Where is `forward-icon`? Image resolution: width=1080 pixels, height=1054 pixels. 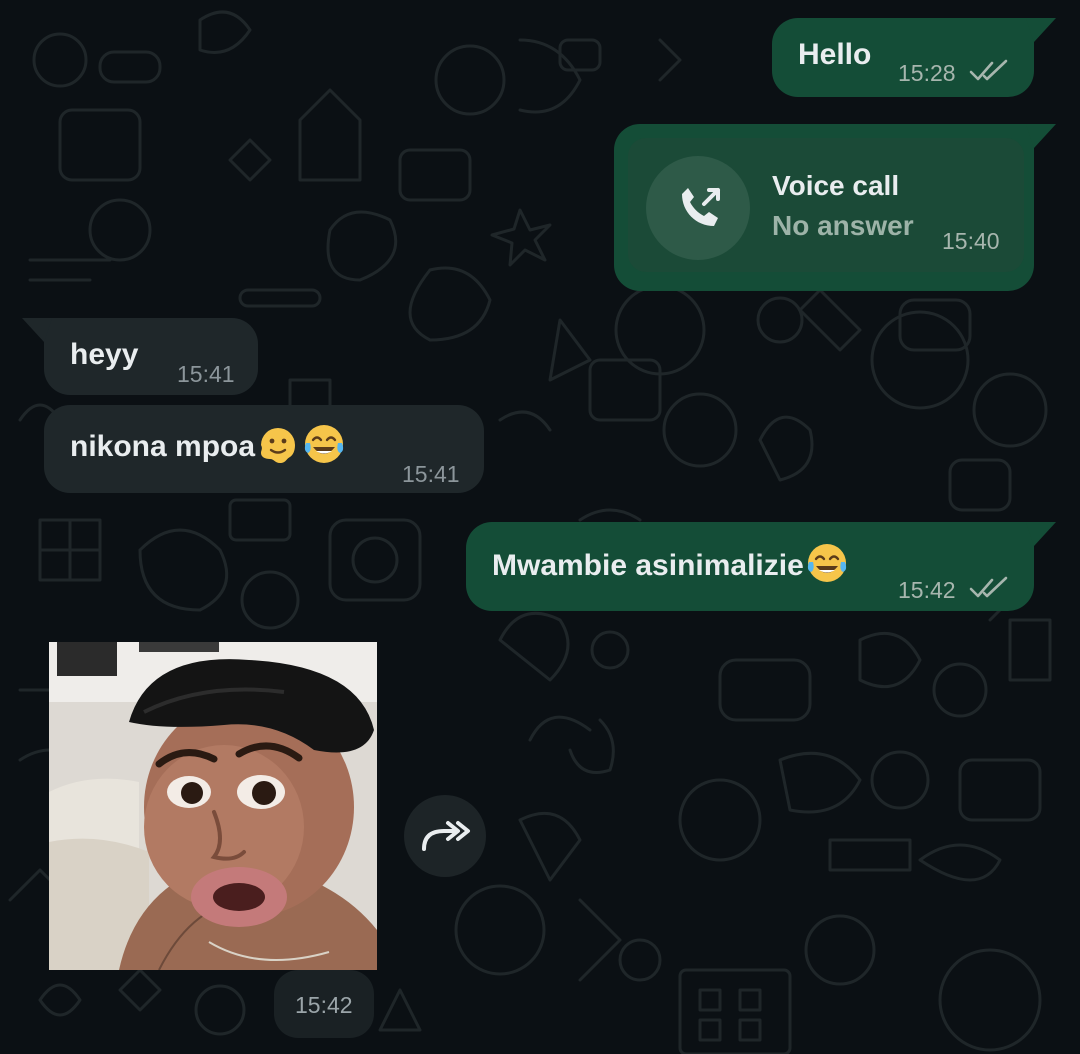 forward-icon is located at coordinates (446, 836).